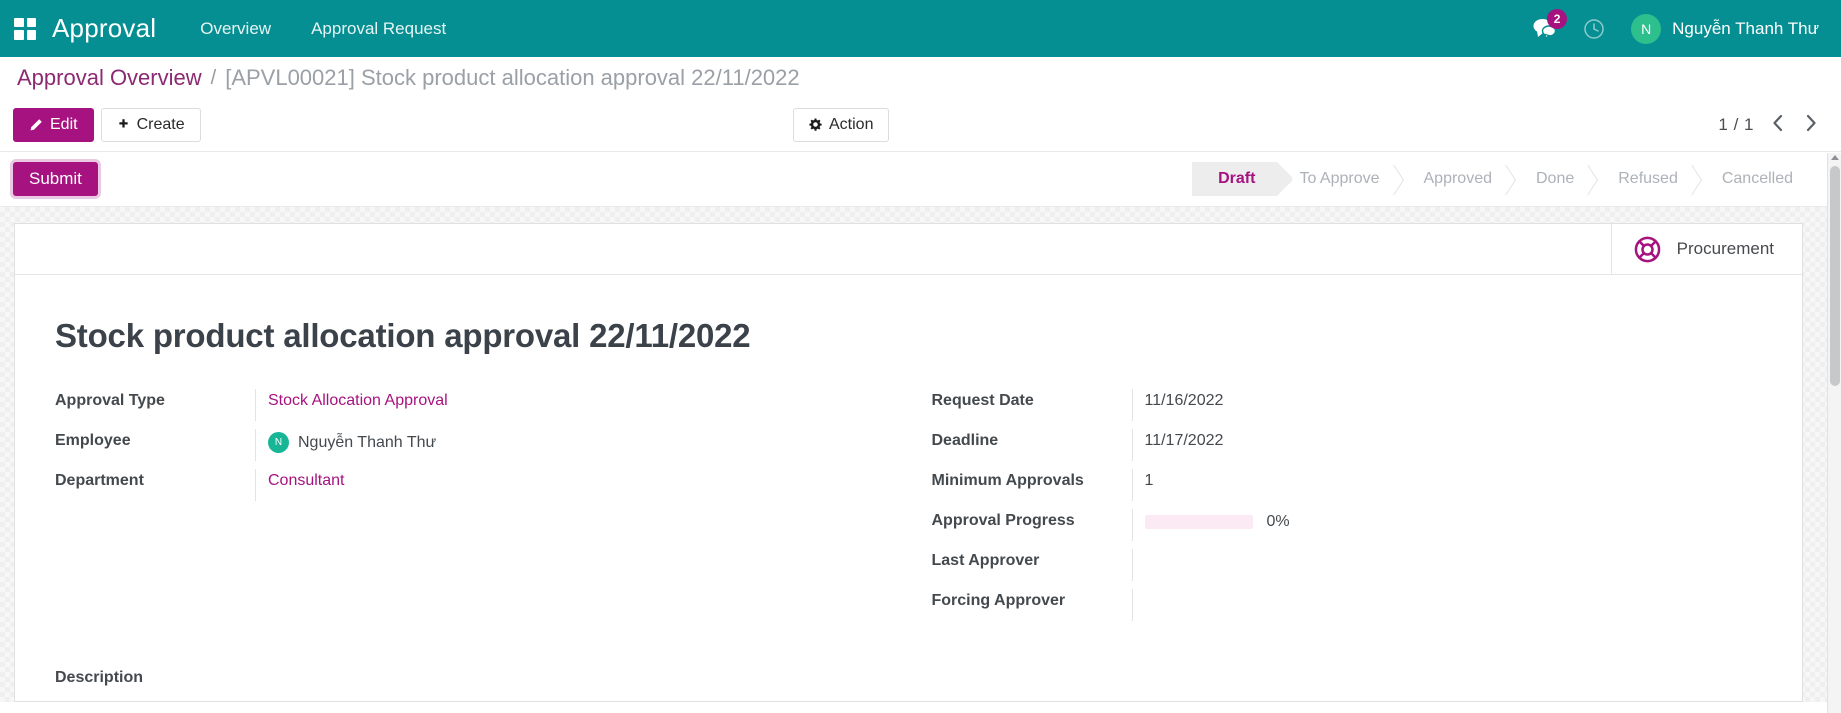  I want to click on status-stage-label: To Approve, so click(1339, 178).